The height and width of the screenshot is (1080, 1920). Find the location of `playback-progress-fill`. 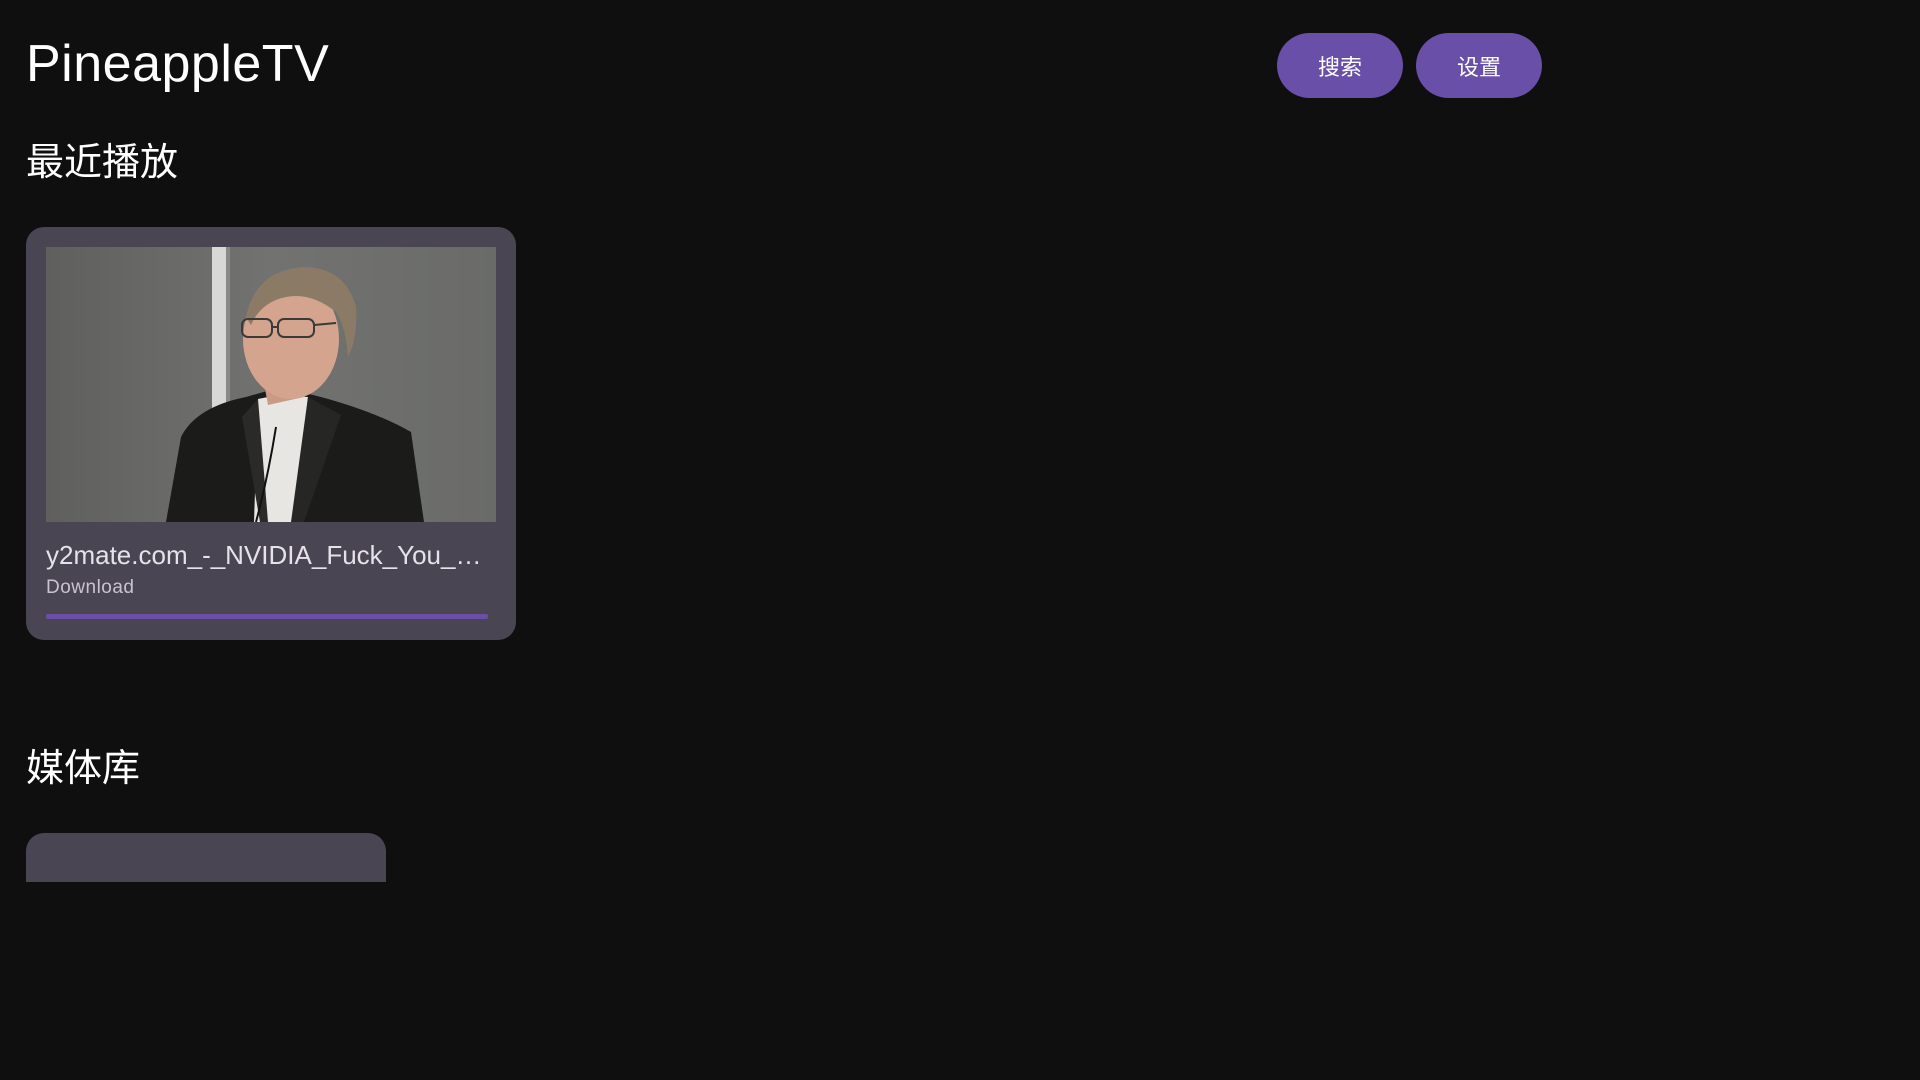

playback-progress-fill is located at coordinates (267, 616).